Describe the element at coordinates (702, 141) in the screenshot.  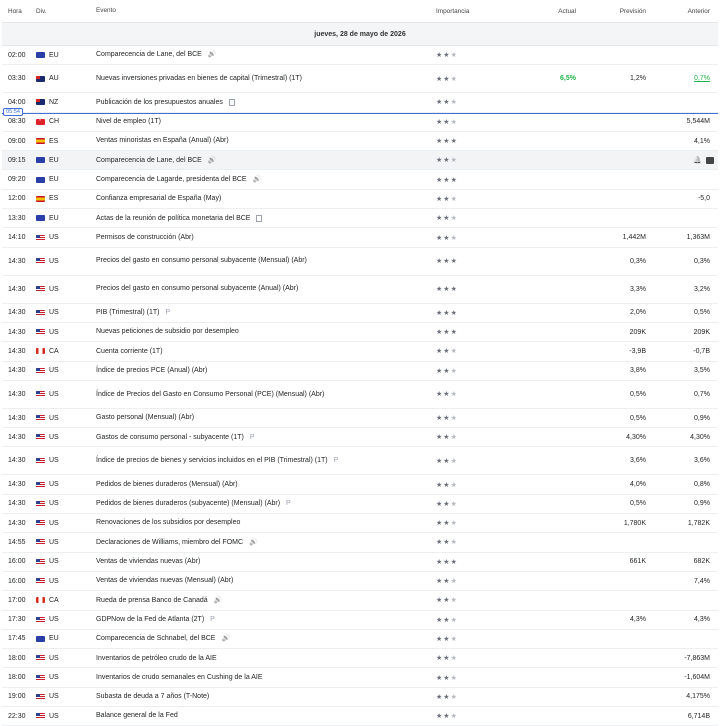
I see `previous-value: 4,1%` at that location.